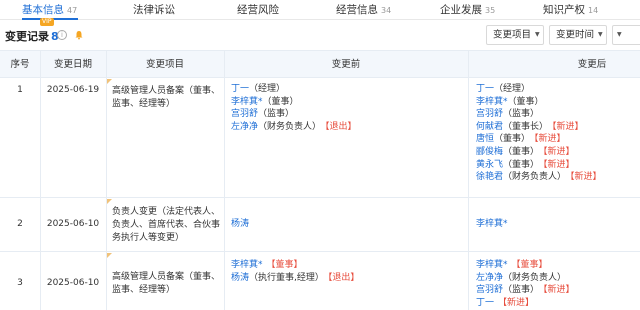  I want to click on tab-business-risk: 经营风险, so click(259, 10).